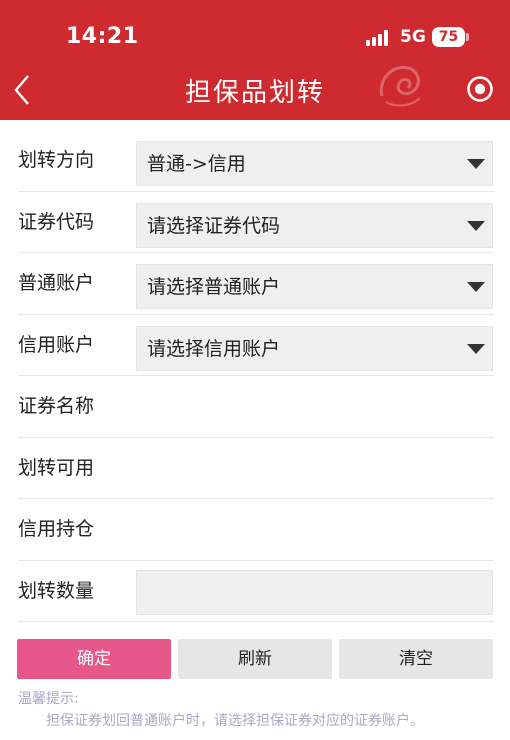 This screenshot has width=510, height=740. What do you see at coordinates (400, 86) in the screenshot?
I see `dragon-logo-icon` at bounding box center [400, 86].